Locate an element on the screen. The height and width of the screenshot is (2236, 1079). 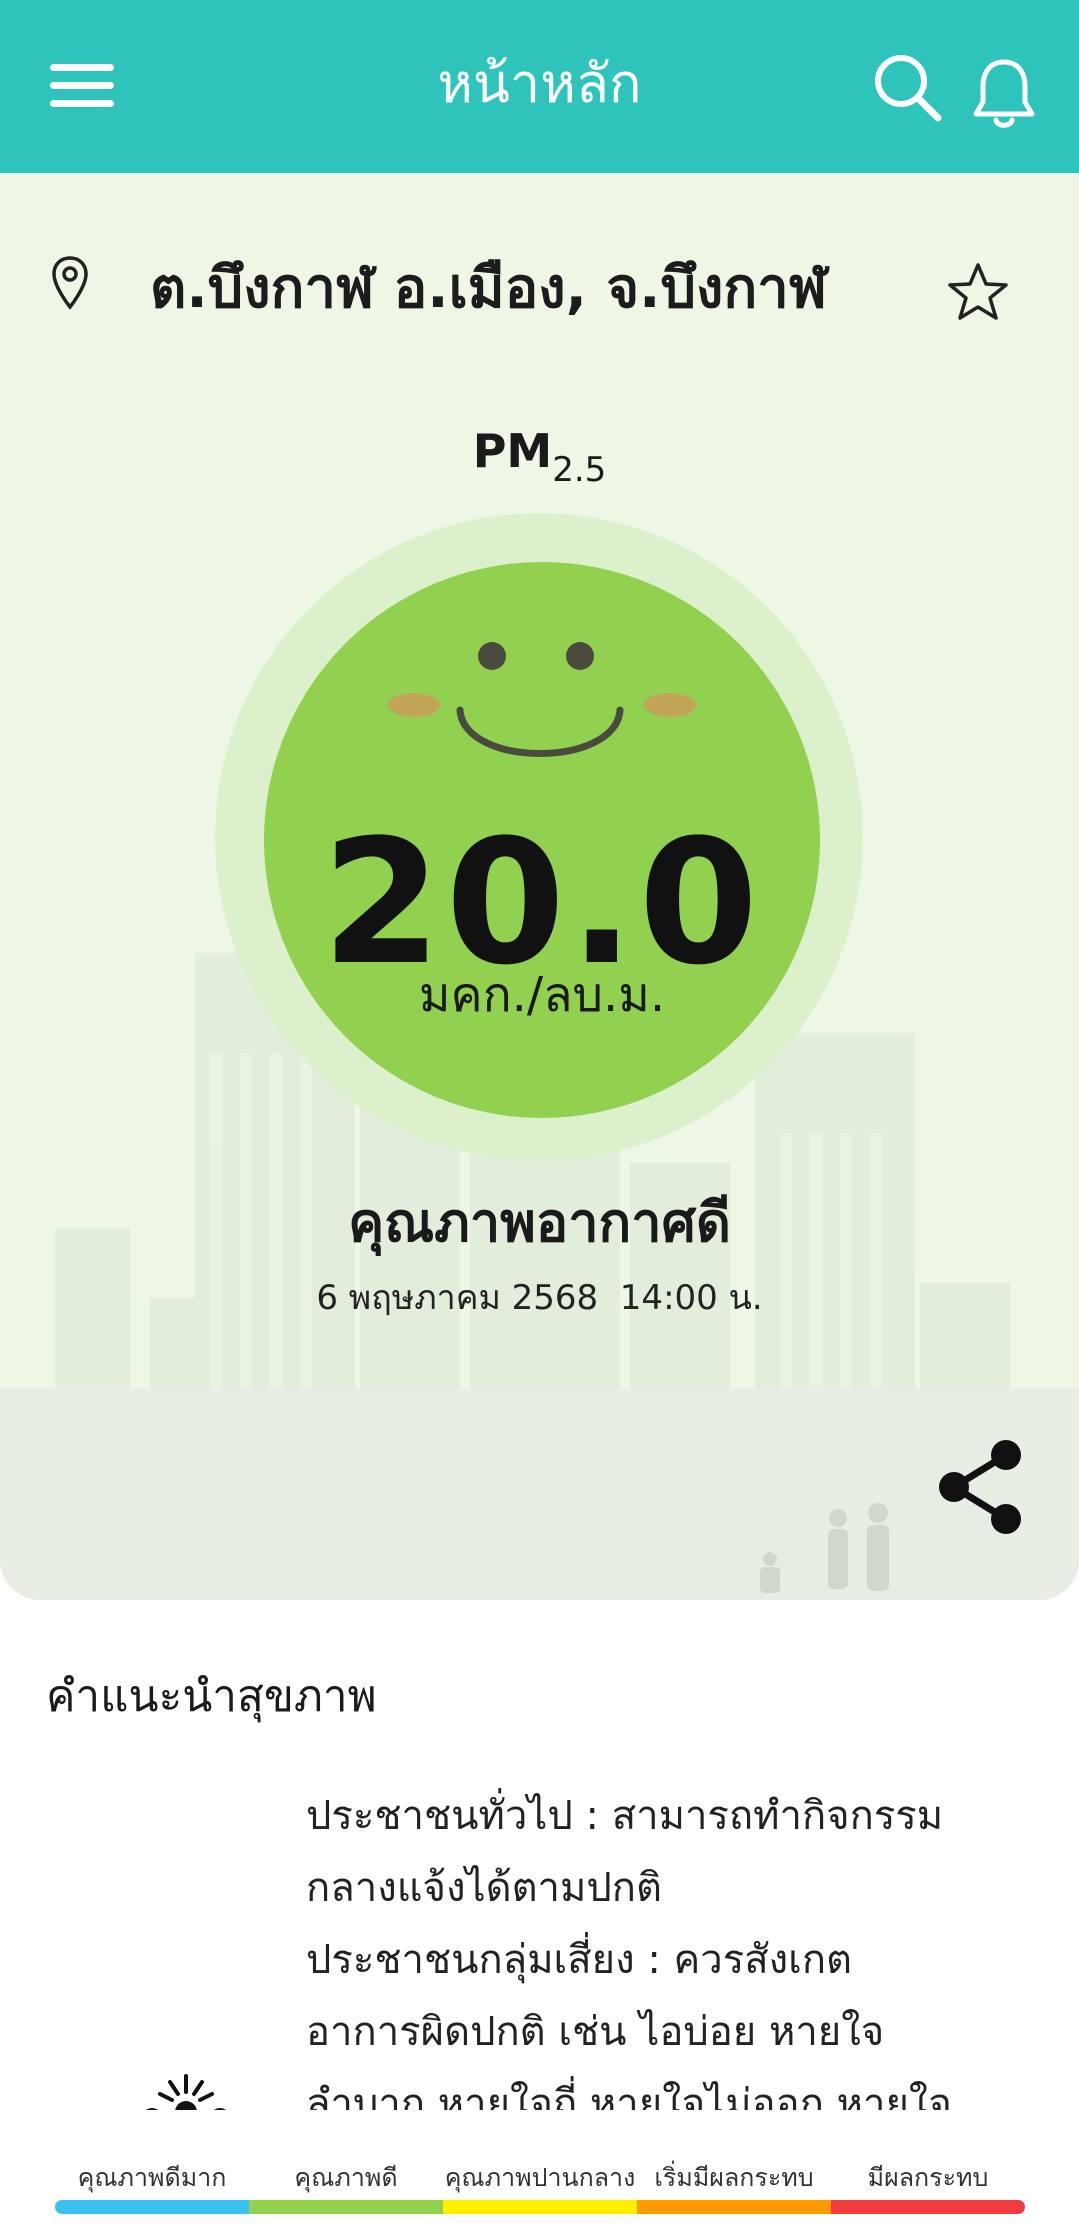
health-advice-line: ประชาชนทั่วไป : สามารถทำกิจกรรม is located at coordinates (625, 1816).